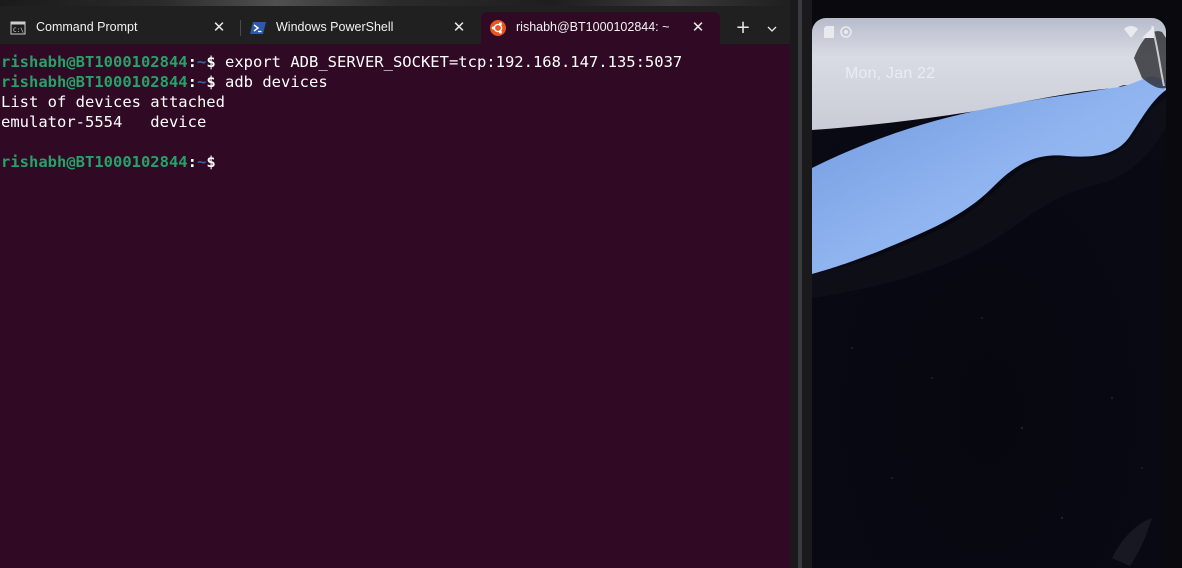 The width and height of the screenshot is (1182, 568). Describe the element at coordinates (271, 82) in the screenshot. I see `command-text: adb devices` at that location.